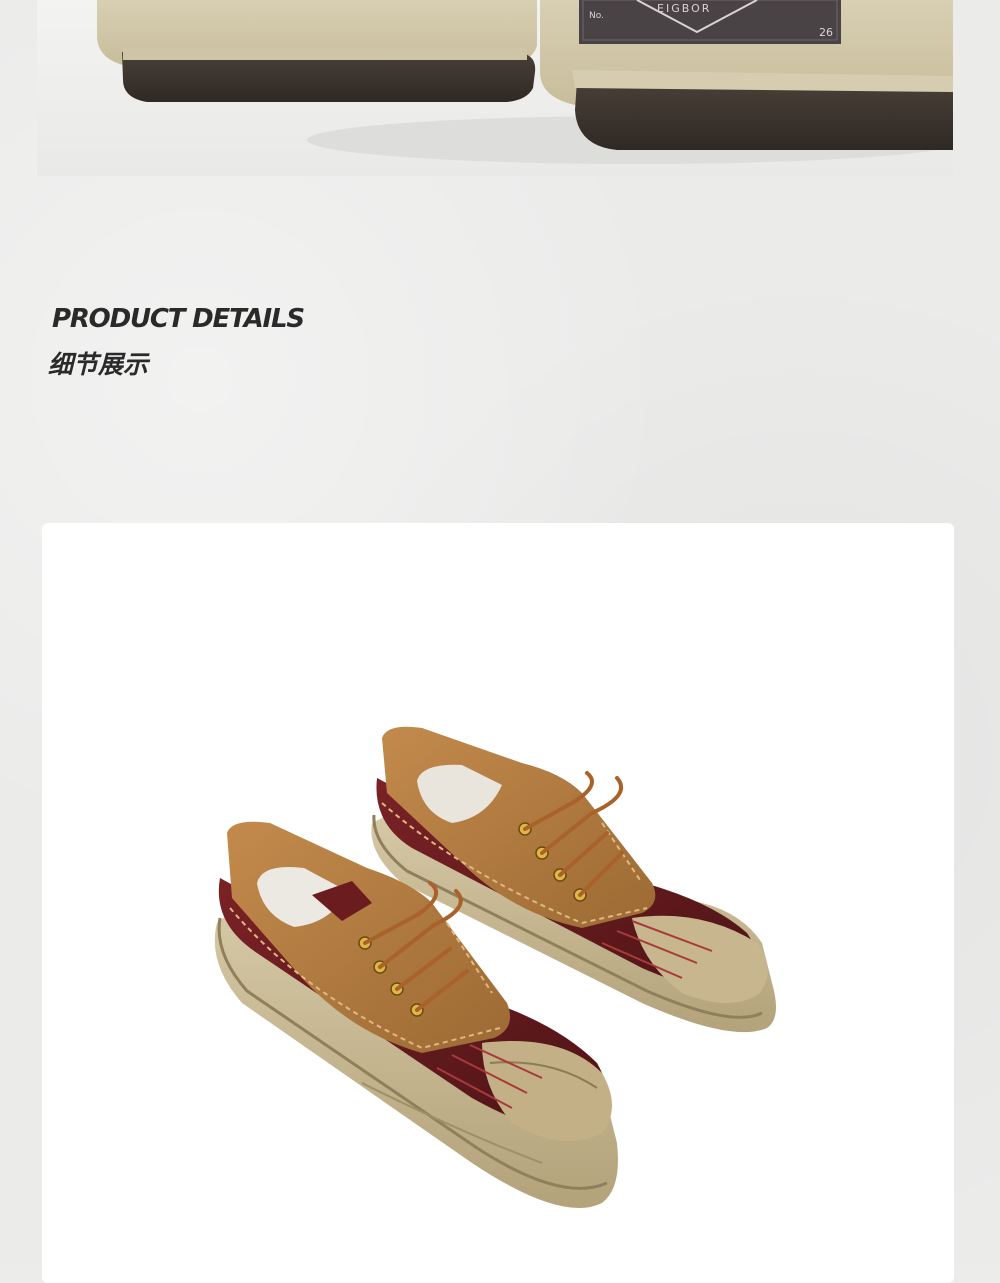  What do you see at coordinates (495, 88) in the screenshot?
I see `top-product-photo: EIGBOR No. 26` at bounding box center [495, 88].